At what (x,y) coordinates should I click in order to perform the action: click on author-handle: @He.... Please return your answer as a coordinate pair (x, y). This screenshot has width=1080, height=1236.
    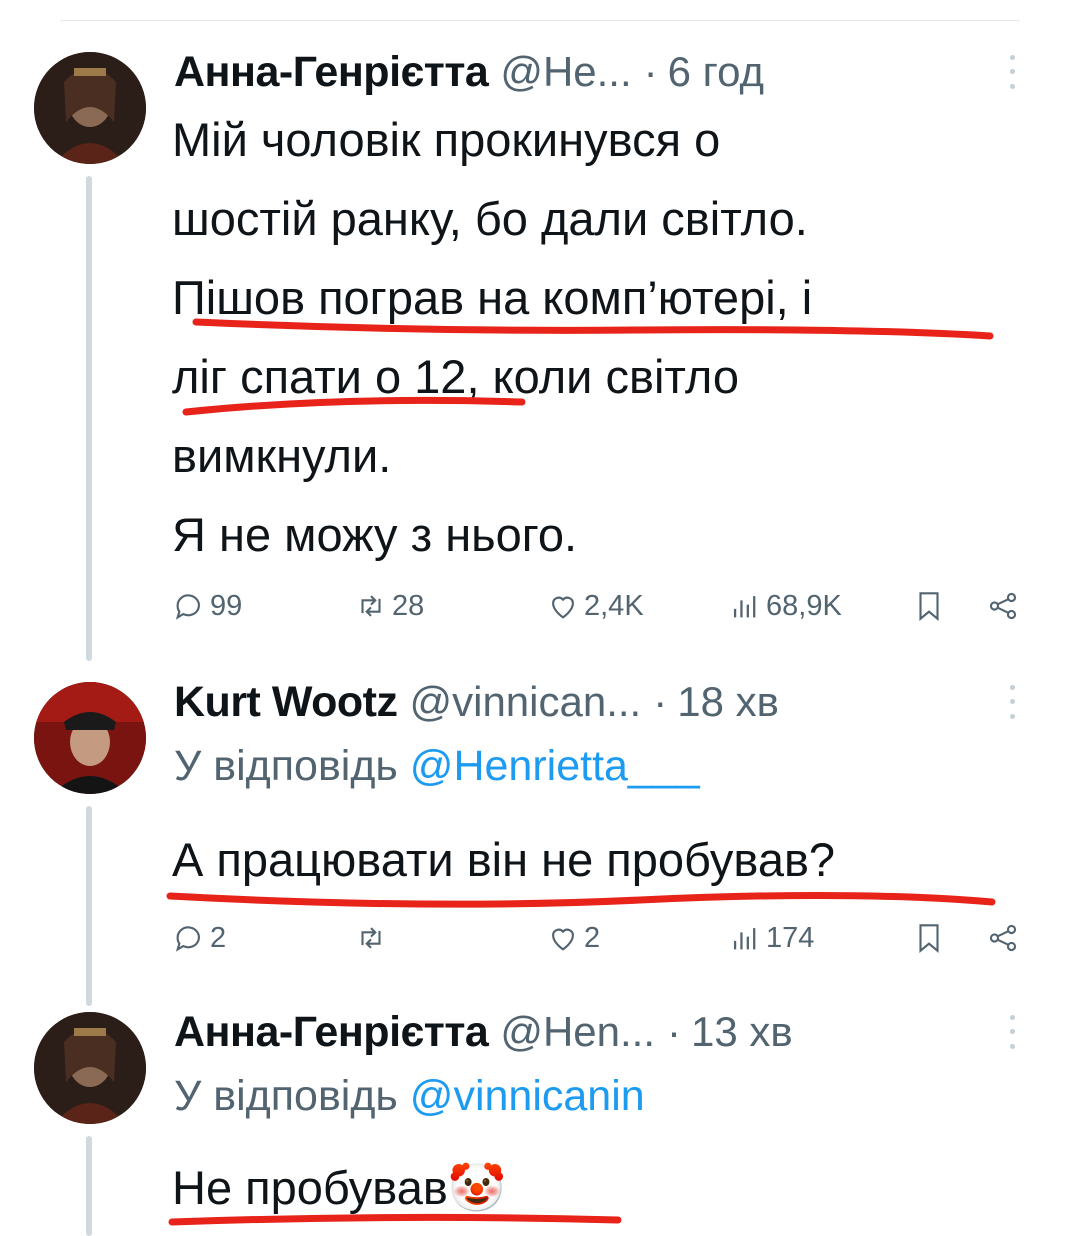
    Looking at the image, I should click on (565, 72).